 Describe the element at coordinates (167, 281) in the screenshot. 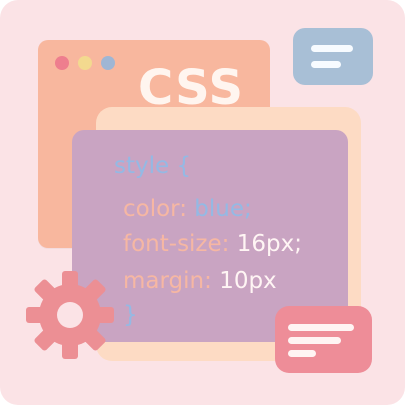

I see `code-property-margin: margin:` at that location.